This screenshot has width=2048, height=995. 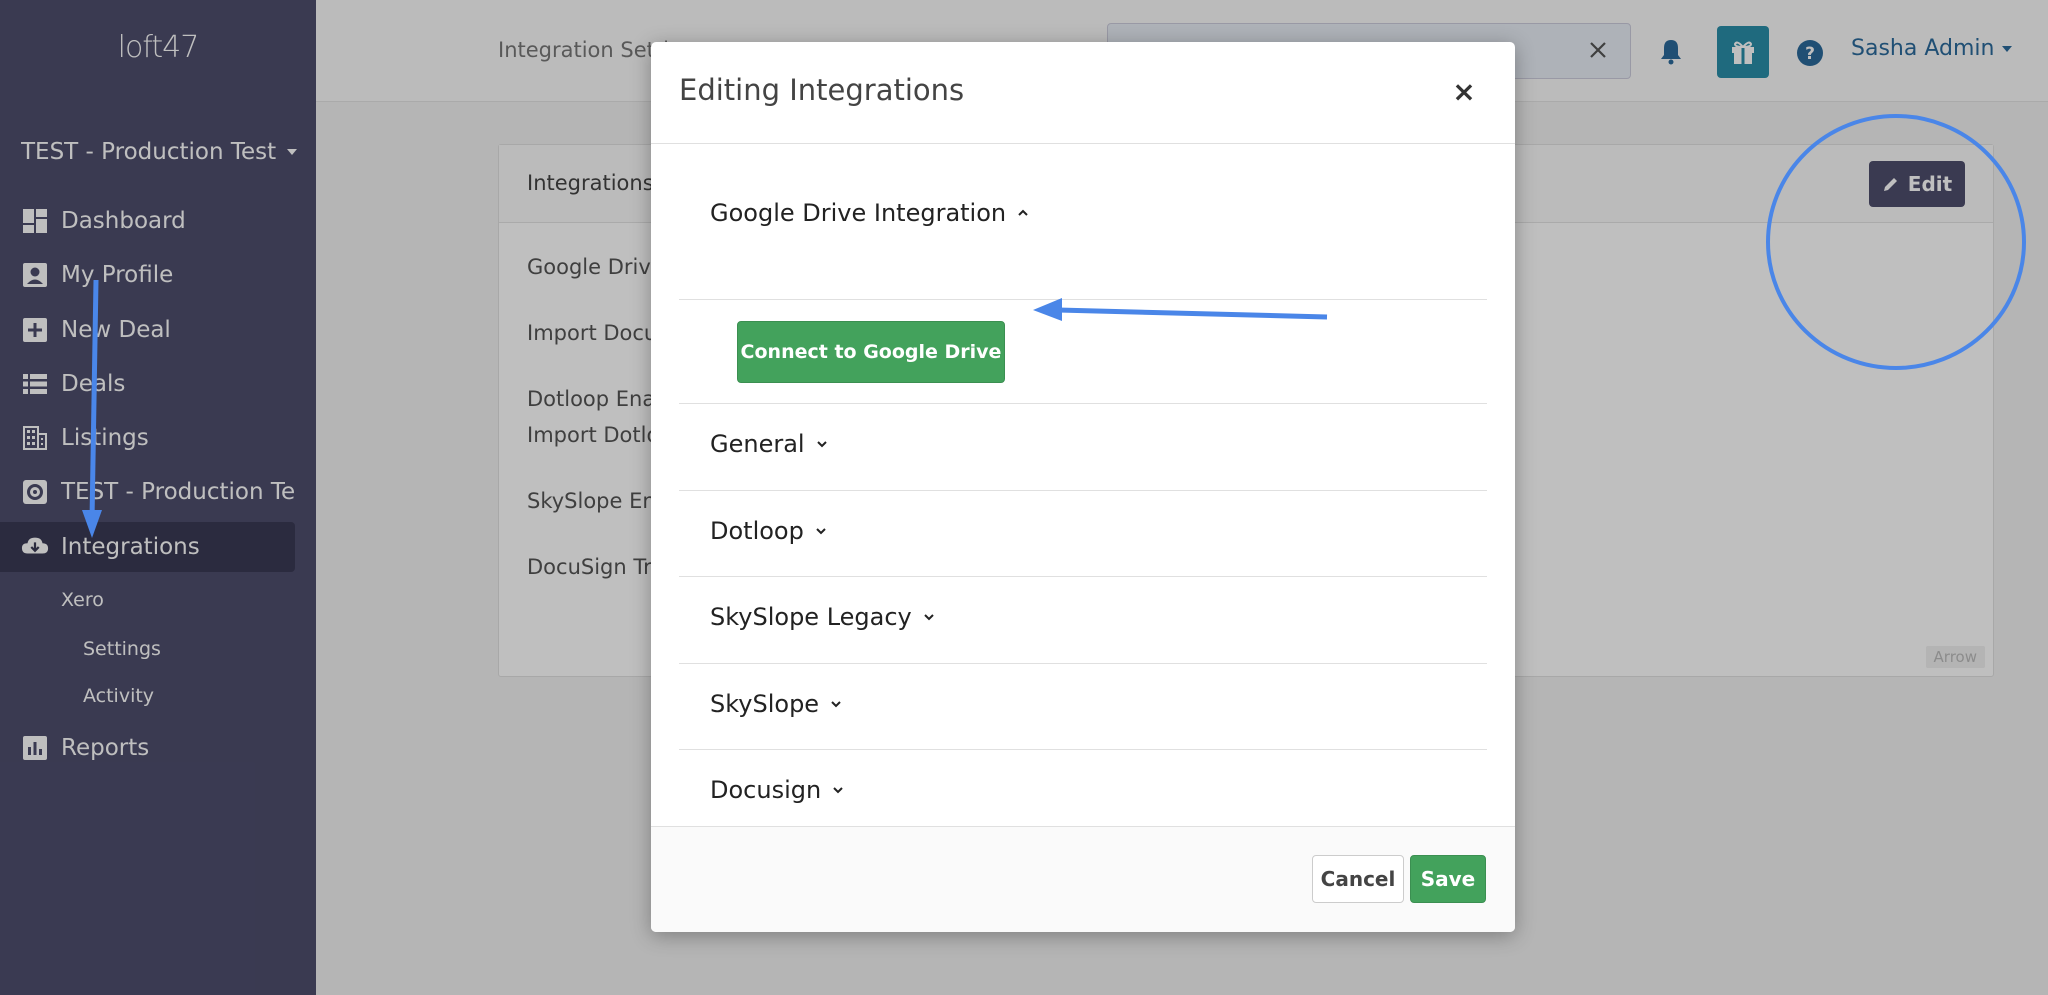 I want to click on section-dotloop: Dotloop, so click(x=1083, y=534).